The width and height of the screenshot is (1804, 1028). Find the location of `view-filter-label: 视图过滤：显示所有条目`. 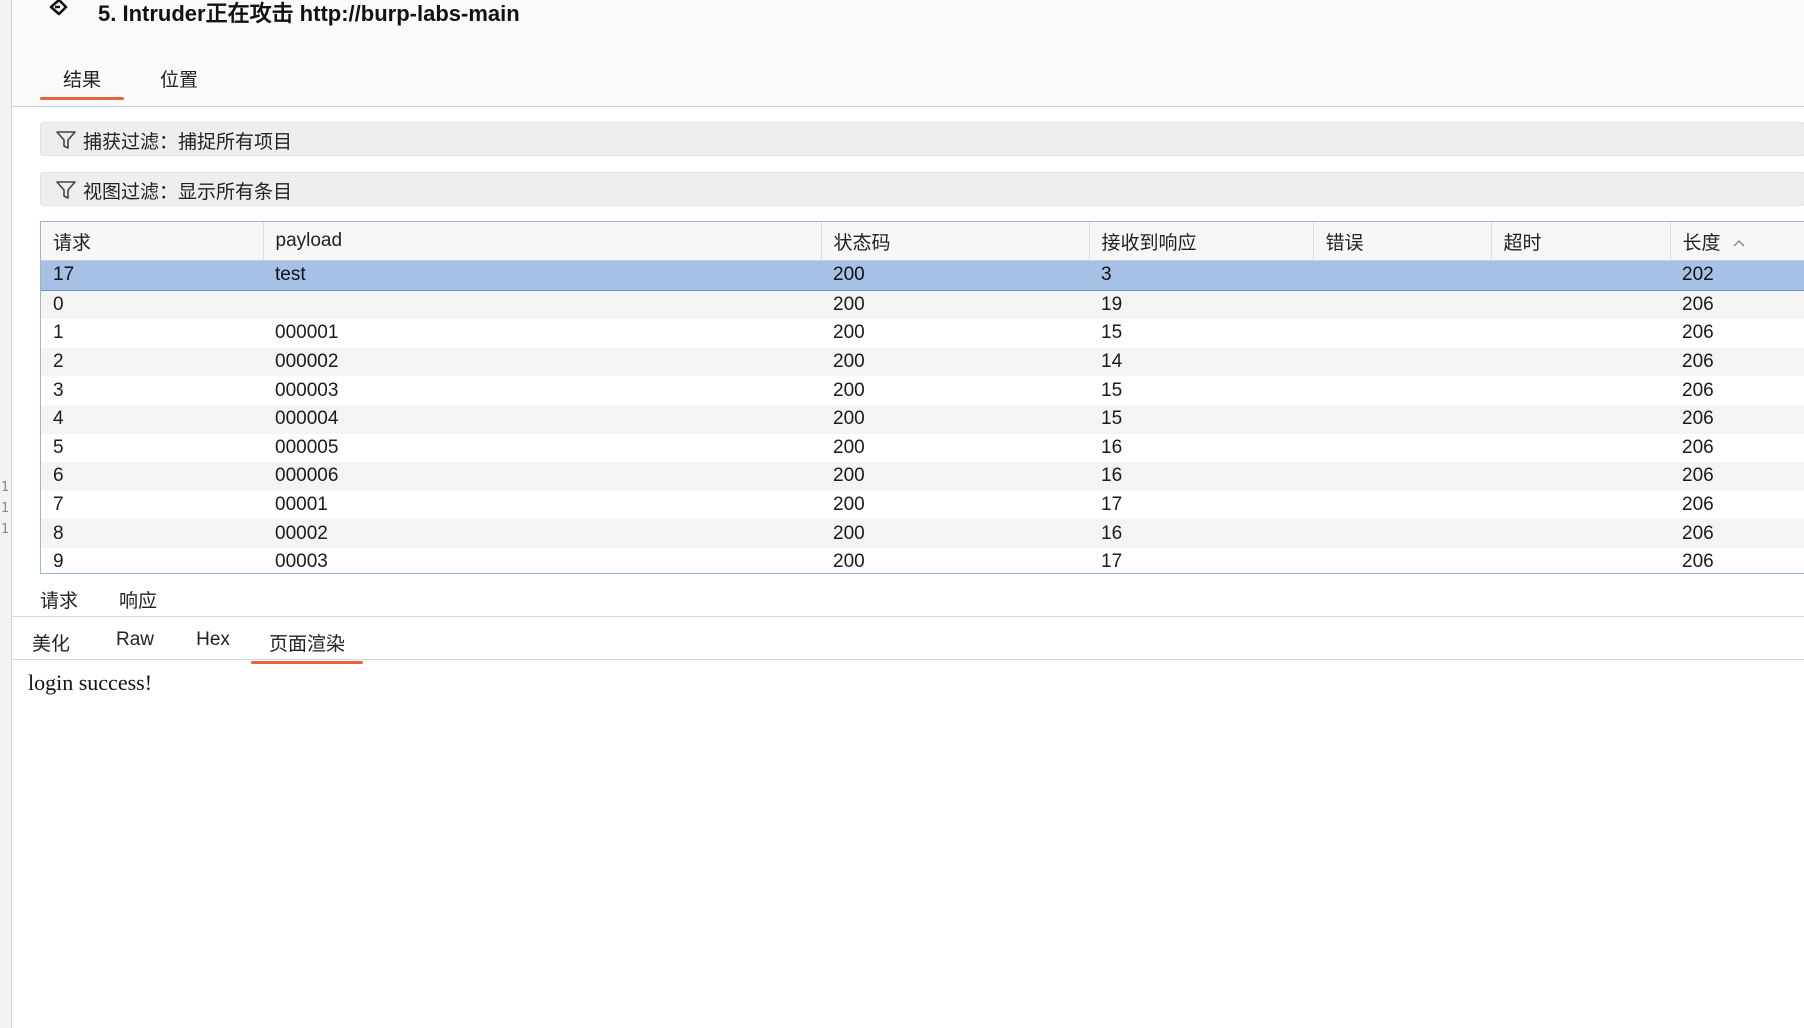

view-filter-label: 视图过滤：显示所有条目 is located at coordinates (188, 192).